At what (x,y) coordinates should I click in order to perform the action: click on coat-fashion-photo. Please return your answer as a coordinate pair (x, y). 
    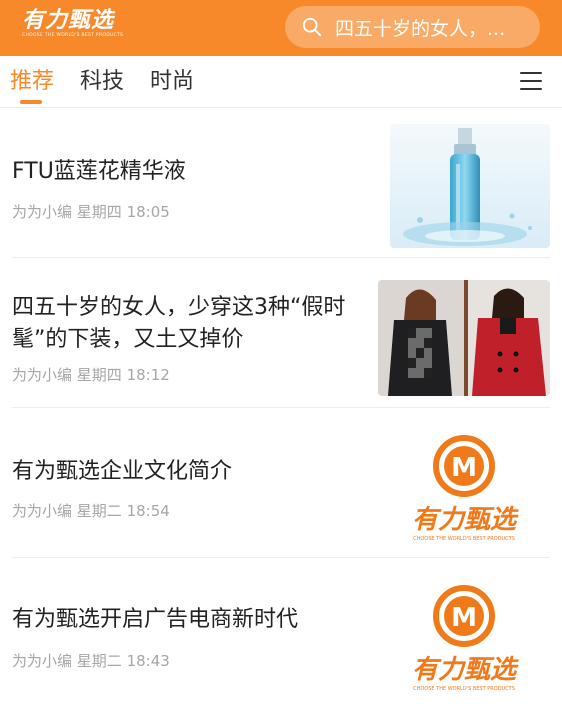
    Looking at the image, I should click on (464, 338).